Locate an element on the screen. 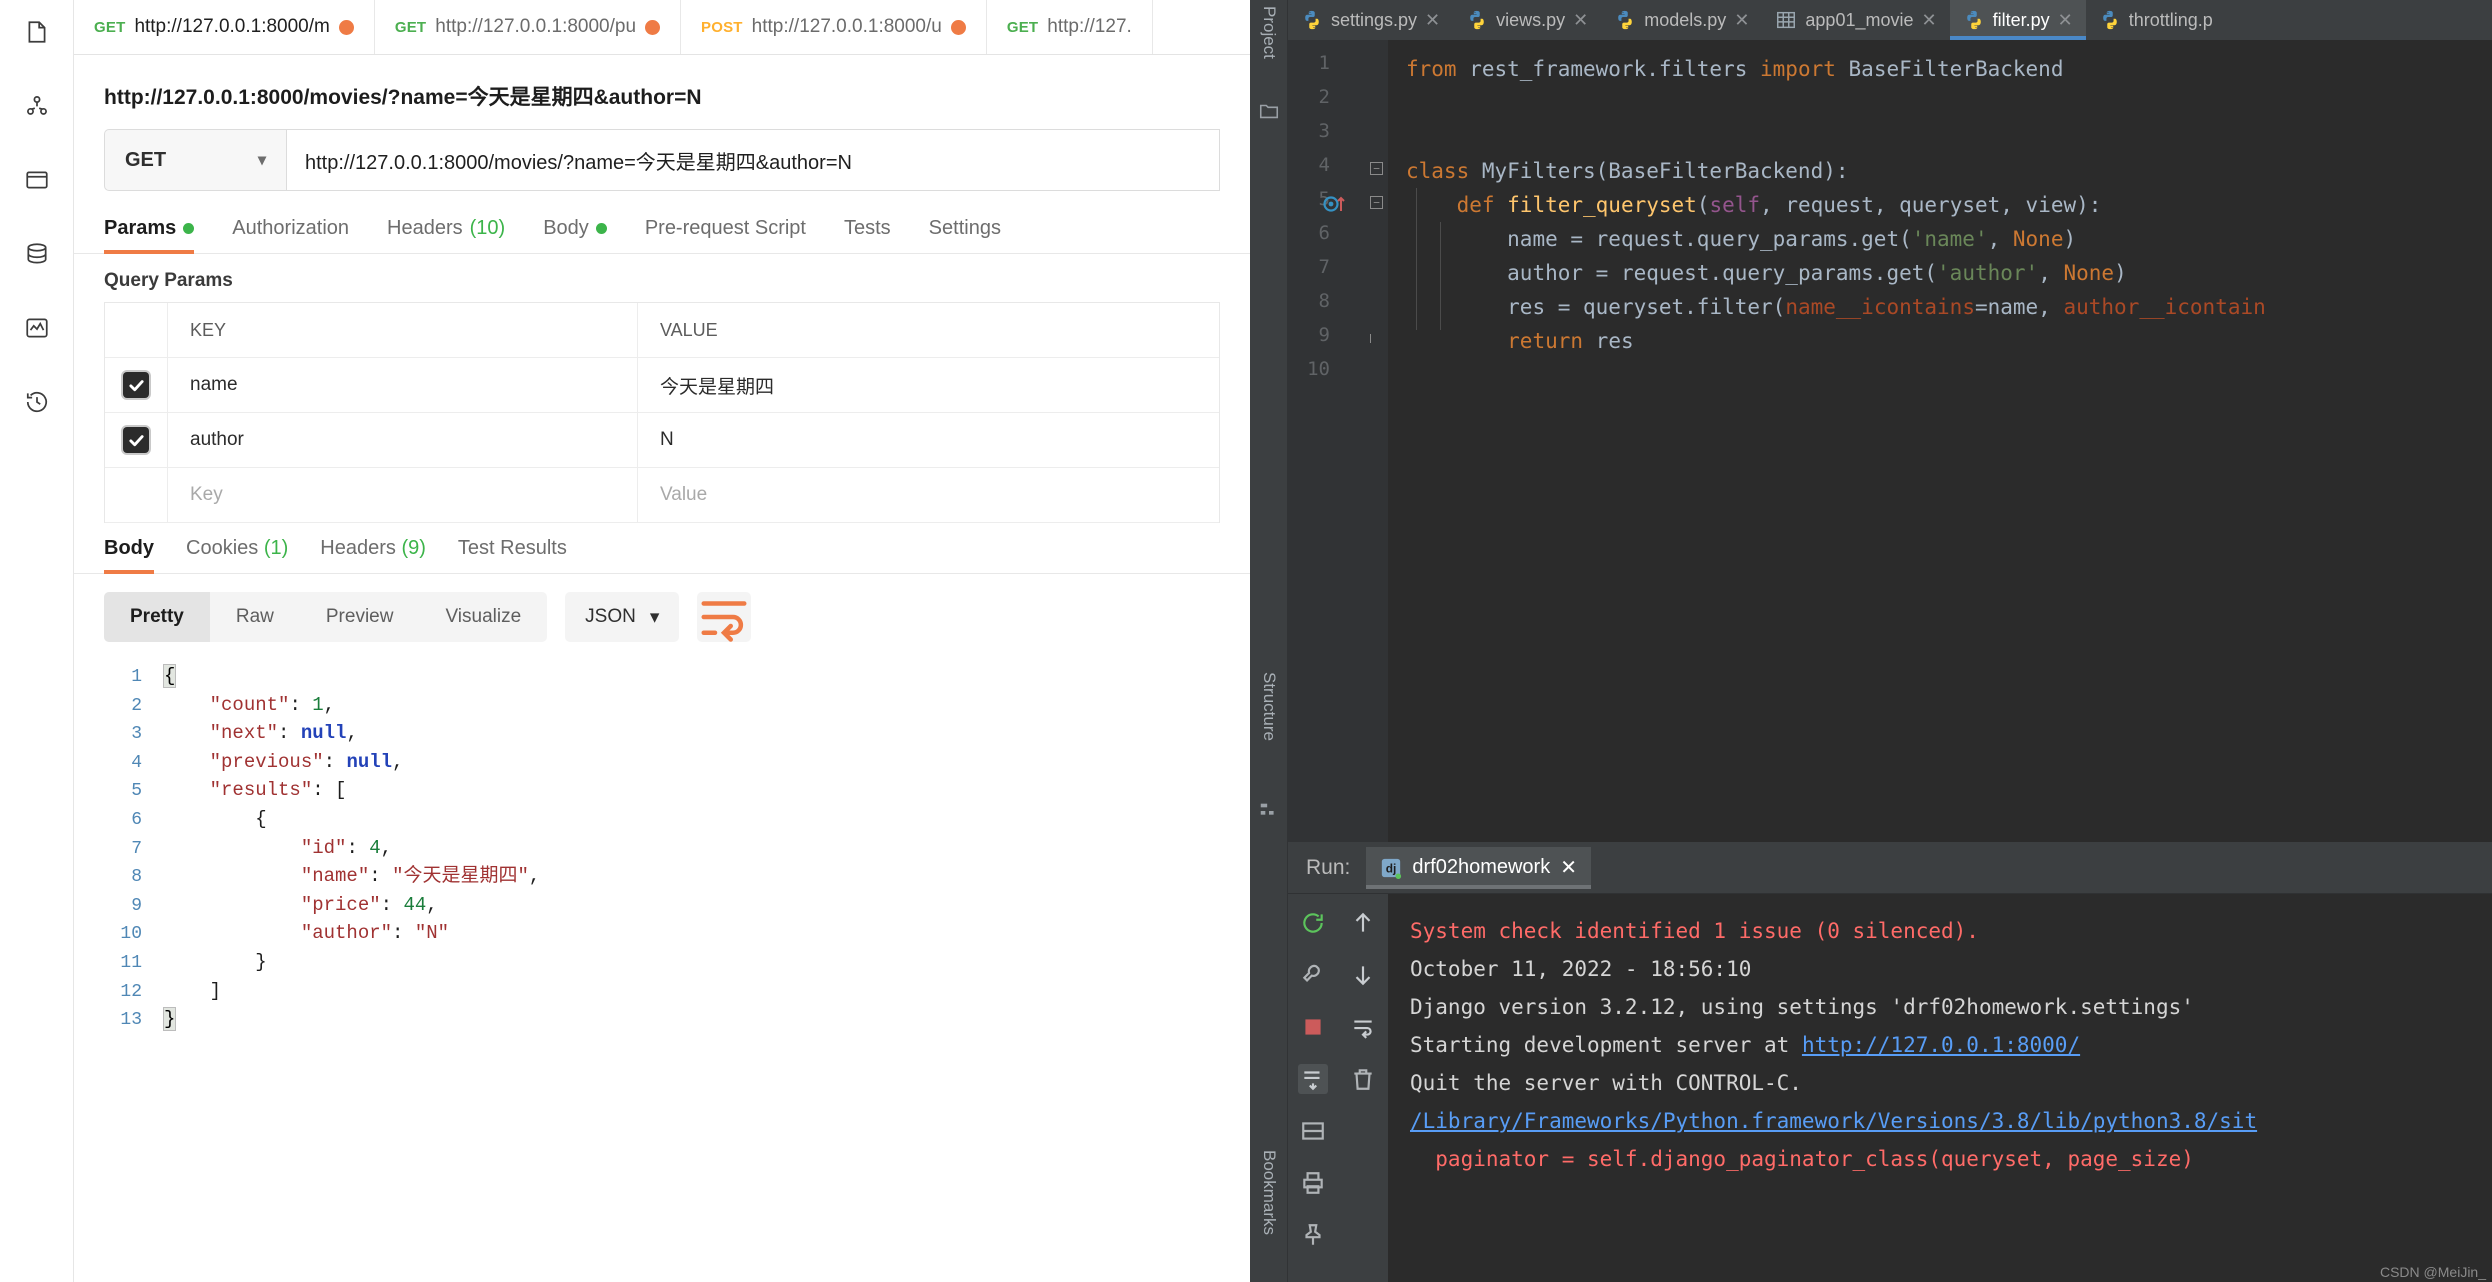 This screenshot has width=2492, height=1282. print-icon is located at coordinates (1313, 1183).